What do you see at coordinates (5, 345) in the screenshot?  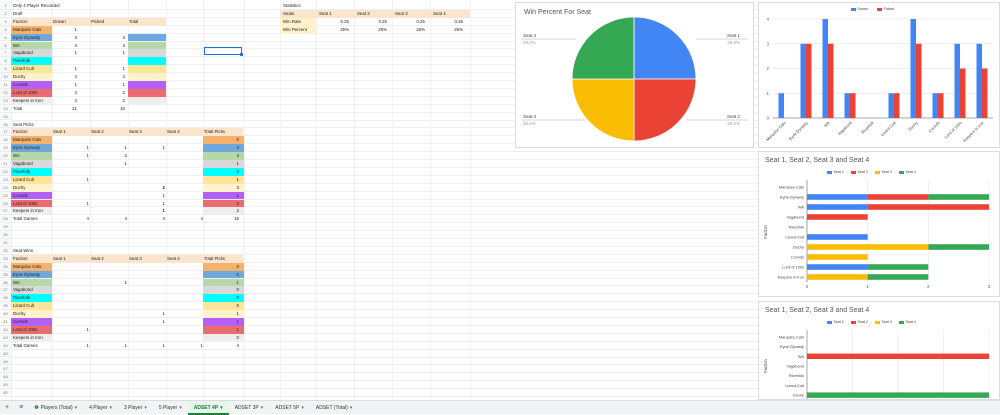 I see `row-number: 44` at bounding box center [5, 345].